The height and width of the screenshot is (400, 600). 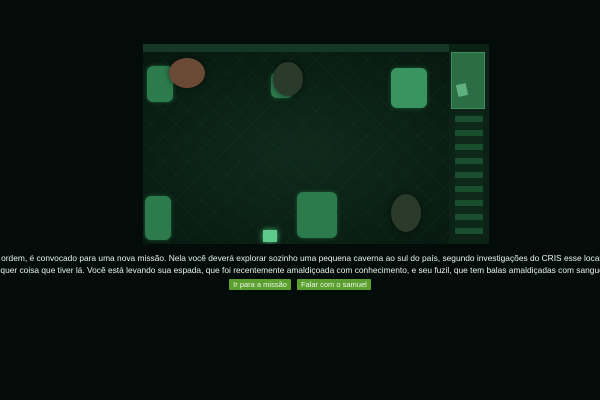 What do you see at coordinates (468, 80) in the screenshot?
I see `filing-cabinet` at bounding box center [468, 80].